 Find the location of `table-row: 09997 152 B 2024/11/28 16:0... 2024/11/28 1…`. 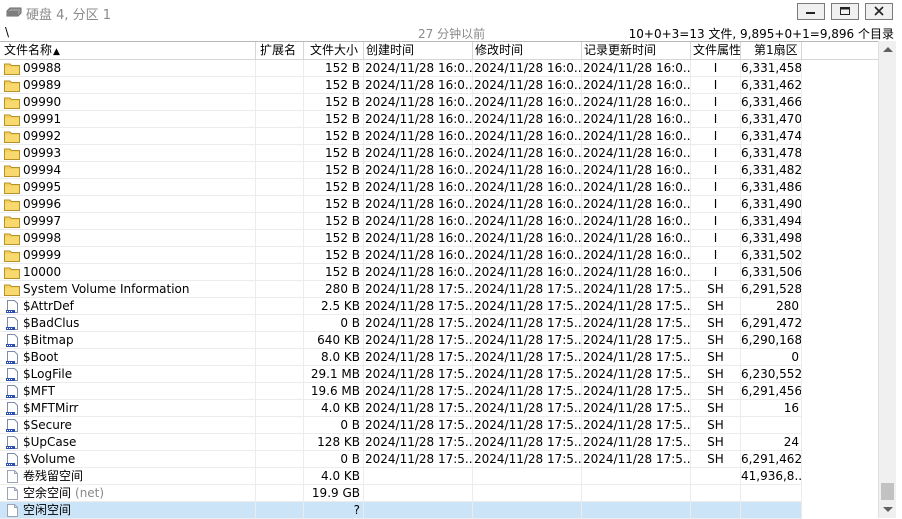

table-row: 09997 152 B 2024/11/28 16:0... 2024/11/28 1… is located at coordinates (401, 221).